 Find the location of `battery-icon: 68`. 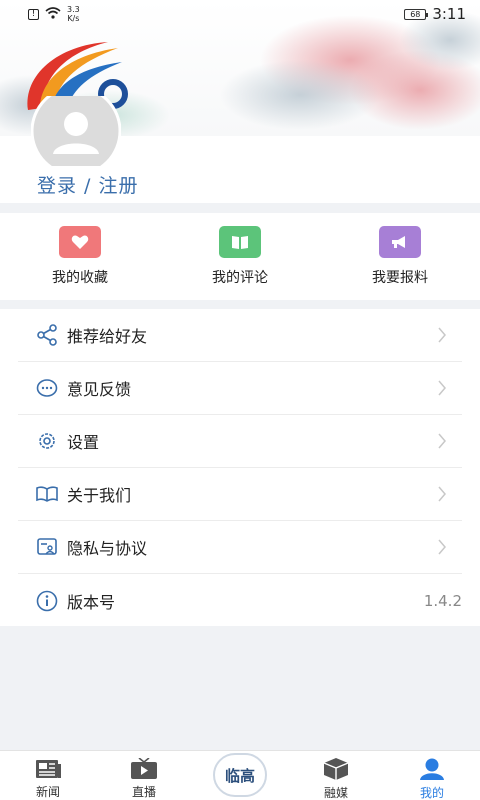

battery-icon: 68 is located at coordinates (416, 14).